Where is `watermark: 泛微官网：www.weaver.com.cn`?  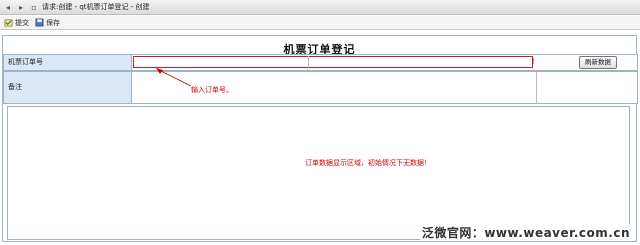
watermark: 泛微官网：www.weaver.com.cn is located at coordinates (525, 232).